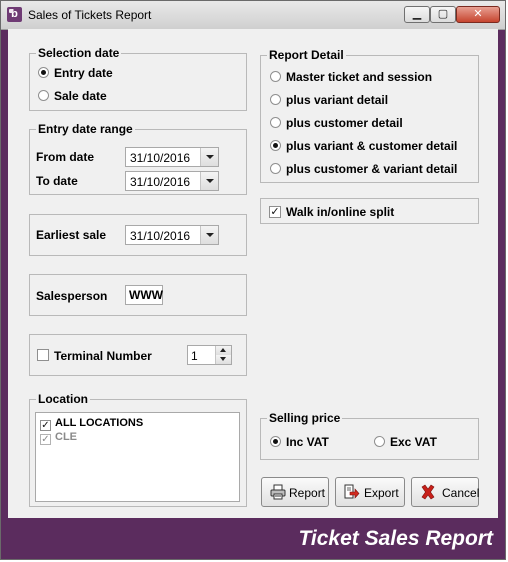 This screenshot has width=508, height=562. What do you see at coordinates (90, 15) in the screenshot?
I see `window-title: Sales of Tickets Report` at bounding box center [90, 15].